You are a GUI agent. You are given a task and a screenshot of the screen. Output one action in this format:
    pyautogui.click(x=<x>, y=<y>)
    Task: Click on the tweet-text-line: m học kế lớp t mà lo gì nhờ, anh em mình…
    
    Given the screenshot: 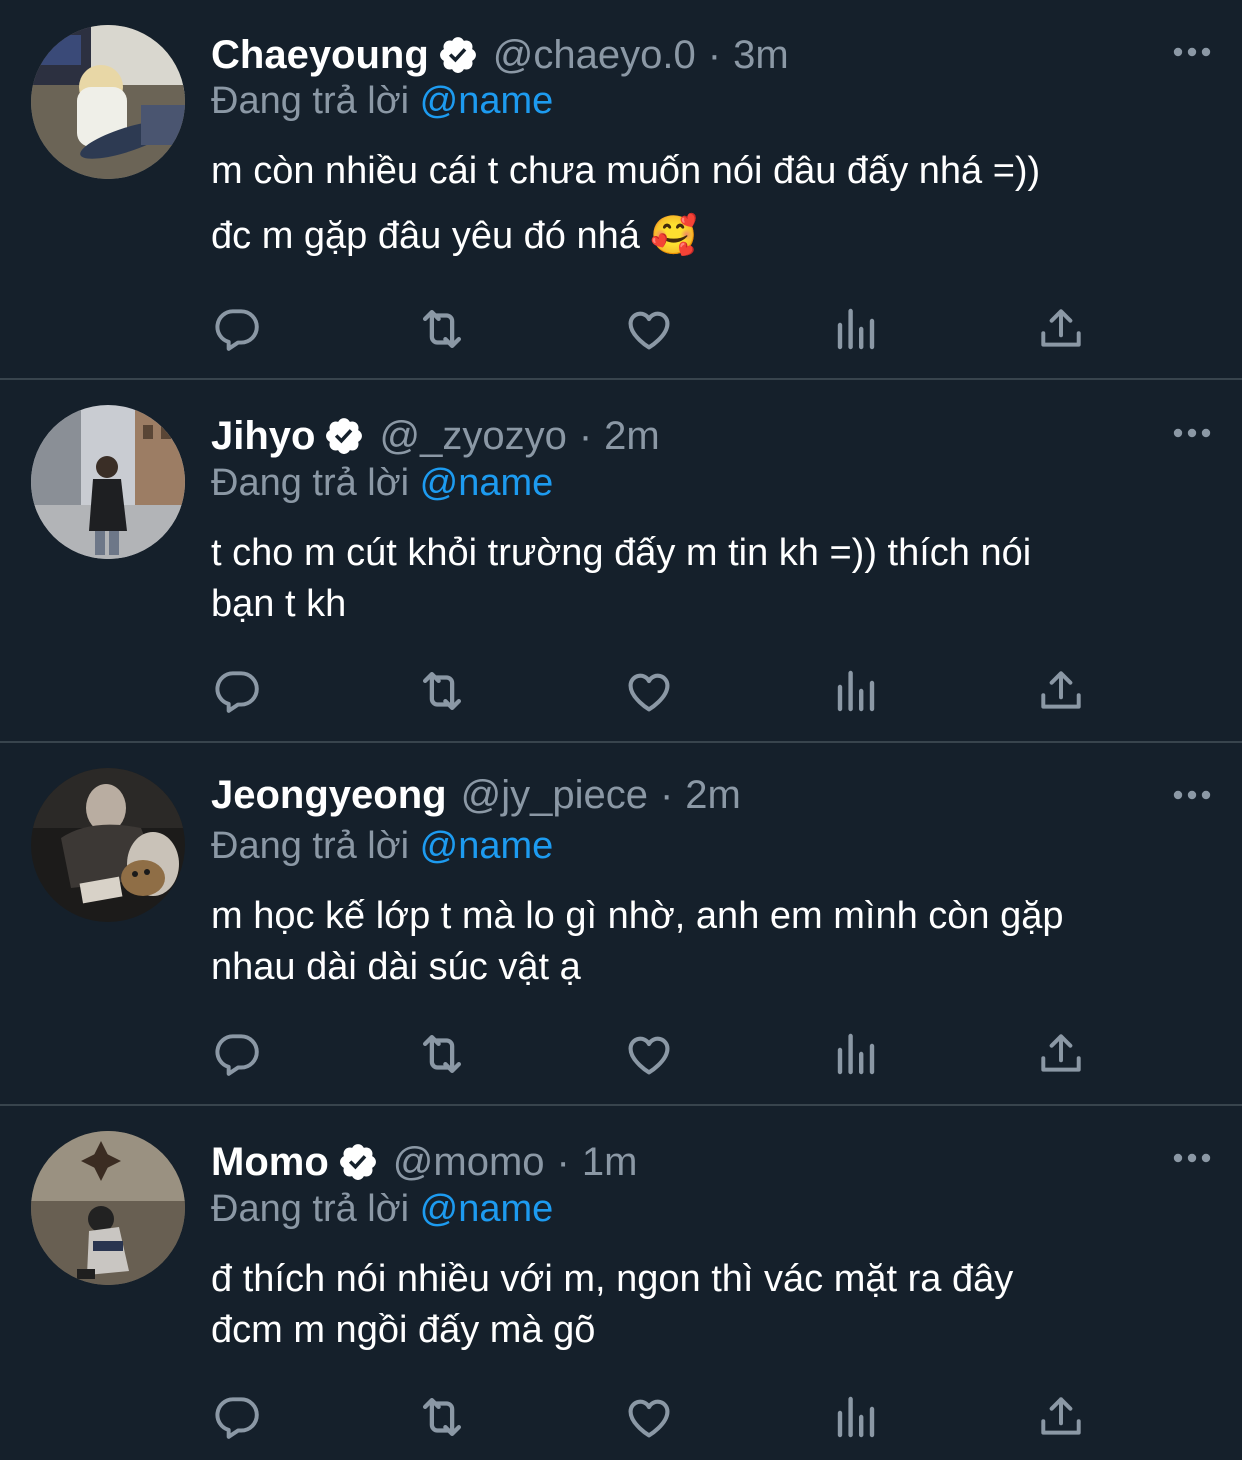 What is the action you would take?
    pyautogui.click(x=637, y=916)
    